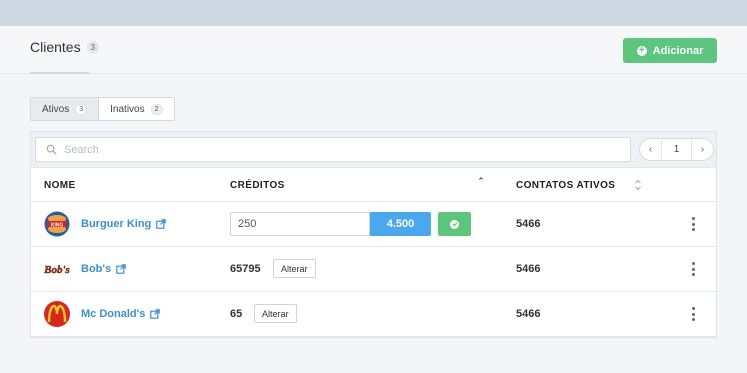 The width and height of the screenshot is (747, 373). I want to click on client-link: Mc Donald's, so click(121, 314).